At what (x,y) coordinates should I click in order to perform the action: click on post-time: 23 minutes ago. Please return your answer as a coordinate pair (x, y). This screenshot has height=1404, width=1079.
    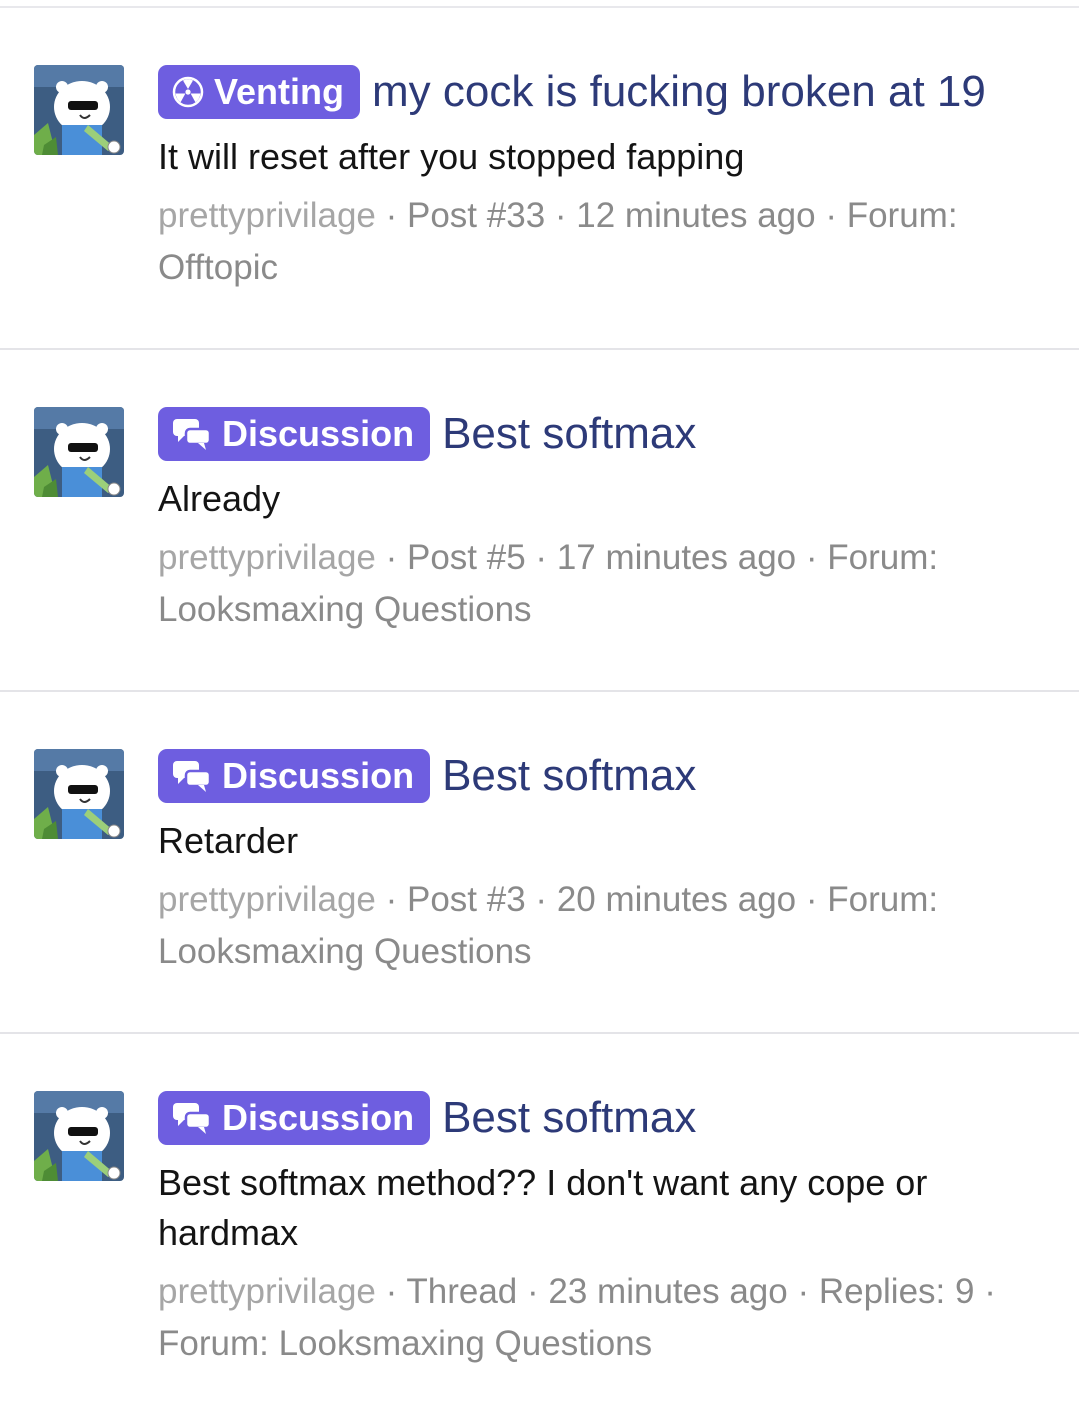
    Looking at the image, I should click on (668, 1291).